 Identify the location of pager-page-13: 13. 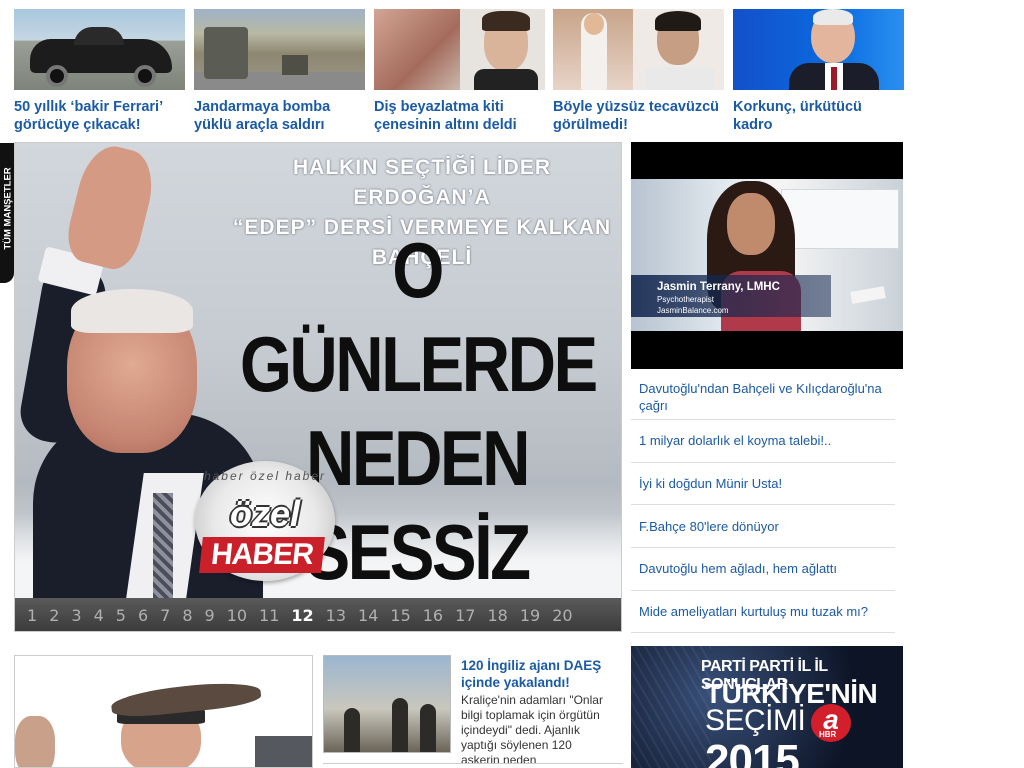
(336, 615).